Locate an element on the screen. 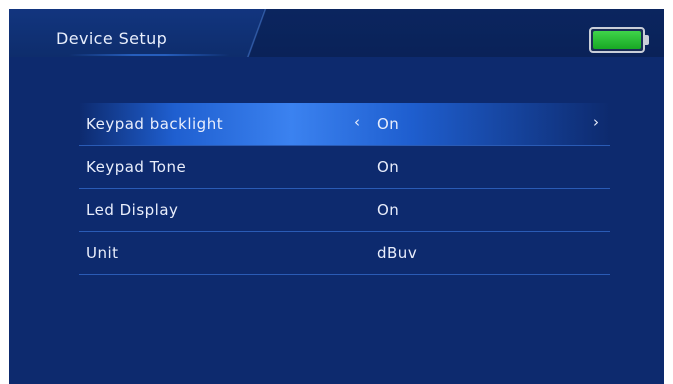 Image resolution: width=673 pixels, height=384 pixels. menu-item-led-display: Led Display On is located at coordinates (344, 210).